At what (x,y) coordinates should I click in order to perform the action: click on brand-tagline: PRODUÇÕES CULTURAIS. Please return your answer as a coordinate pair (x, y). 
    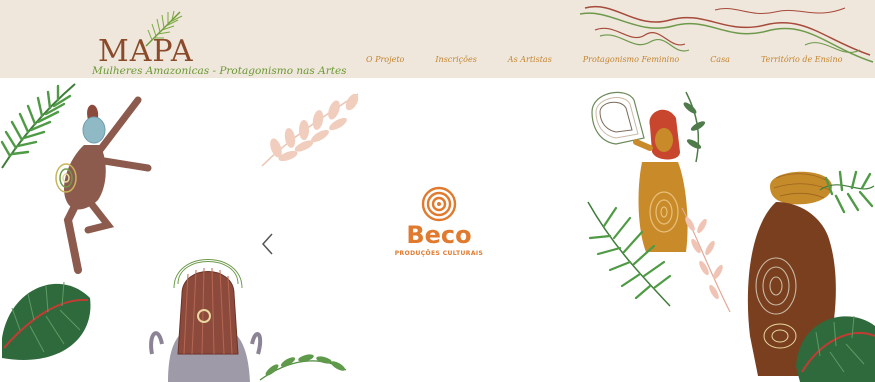
    Looking at the image, I should click on (439, 253).